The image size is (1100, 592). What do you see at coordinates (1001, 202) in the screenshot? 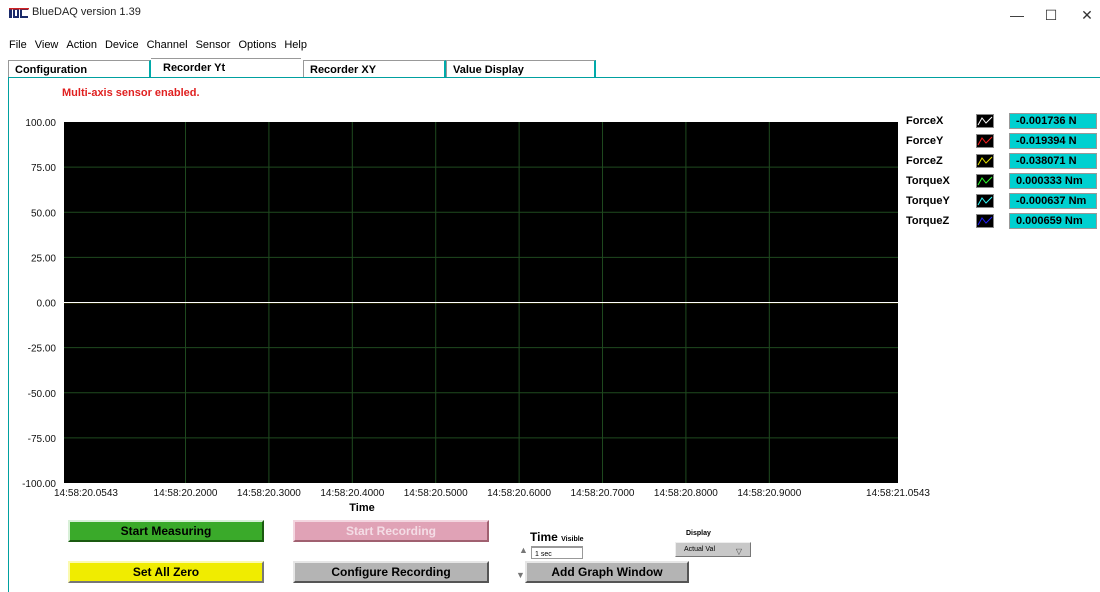
I see `legend-row: TorqueY -0.000637 Nm` at bounding box center [1001, 202].